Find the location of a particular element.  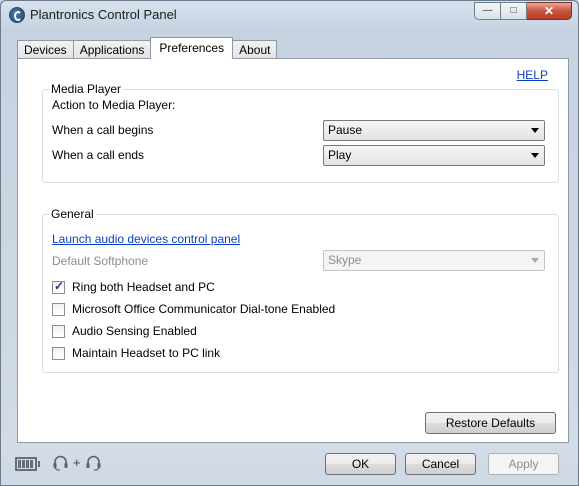

window-title: Plantronics Control Panel is located at coordinates (103, 14).